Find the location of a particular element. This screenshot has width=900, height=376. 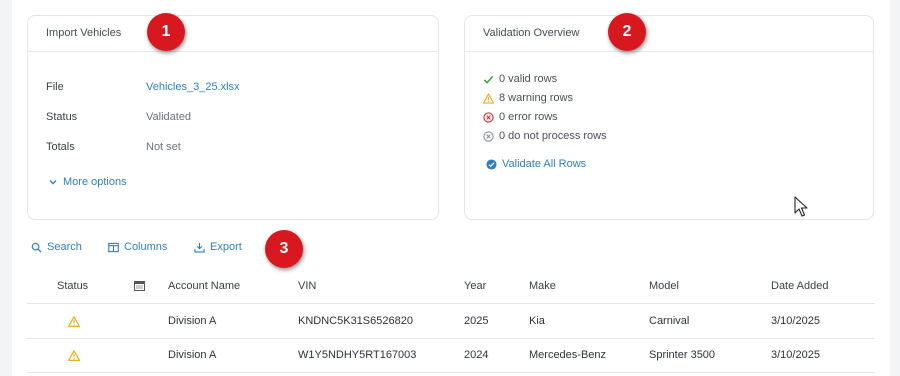

status-label: Status is located at coordinates (62, 117).